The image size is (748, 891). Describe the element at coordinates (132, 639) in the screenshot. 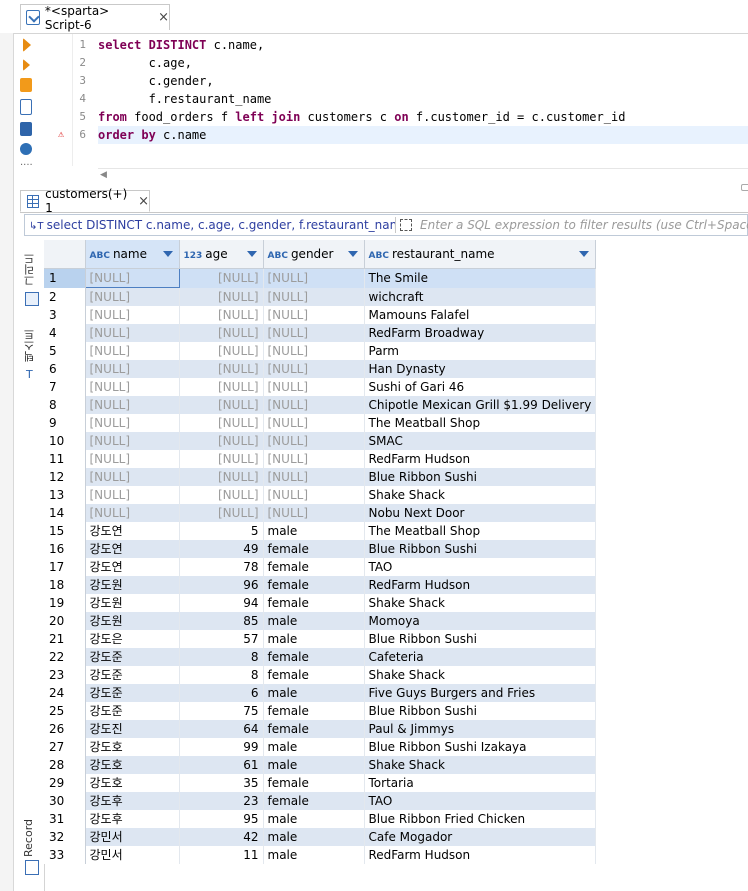

I see `table-cell: 강도은` at that location.